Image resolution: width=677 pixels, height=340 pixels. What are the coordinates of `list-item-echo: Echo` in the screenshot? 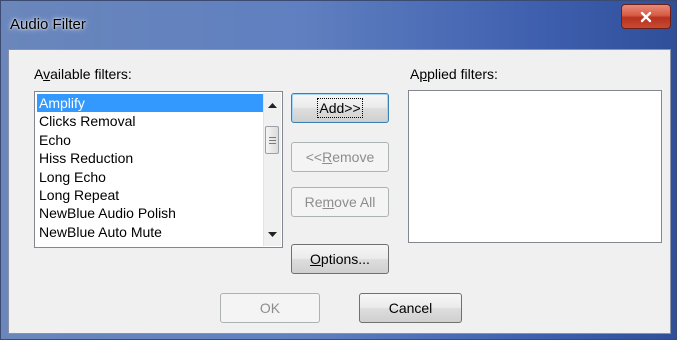 It's located at (150, 140).